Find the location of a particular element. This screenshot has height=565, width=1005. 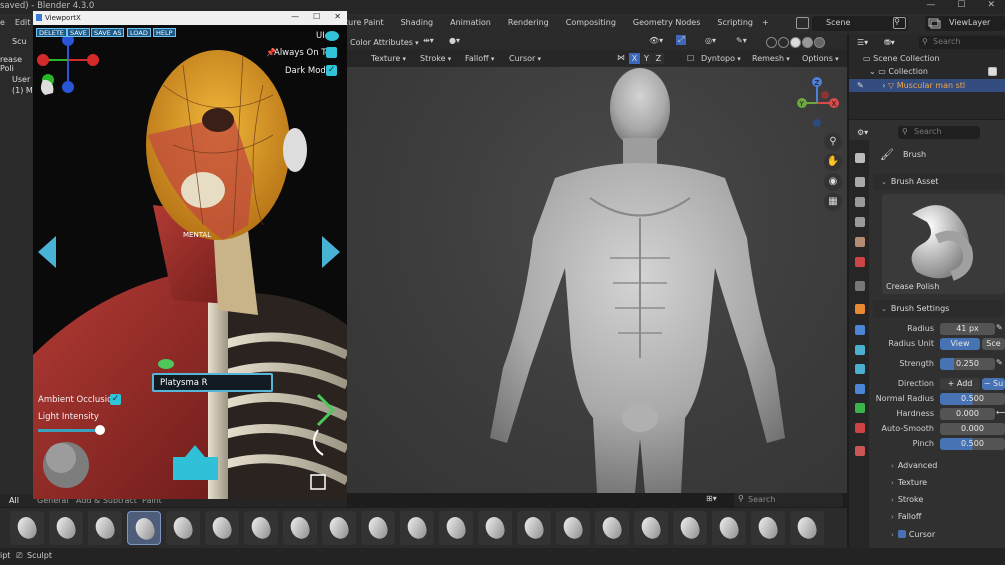

texture-tab-icon is located at coordinates (860, 451).